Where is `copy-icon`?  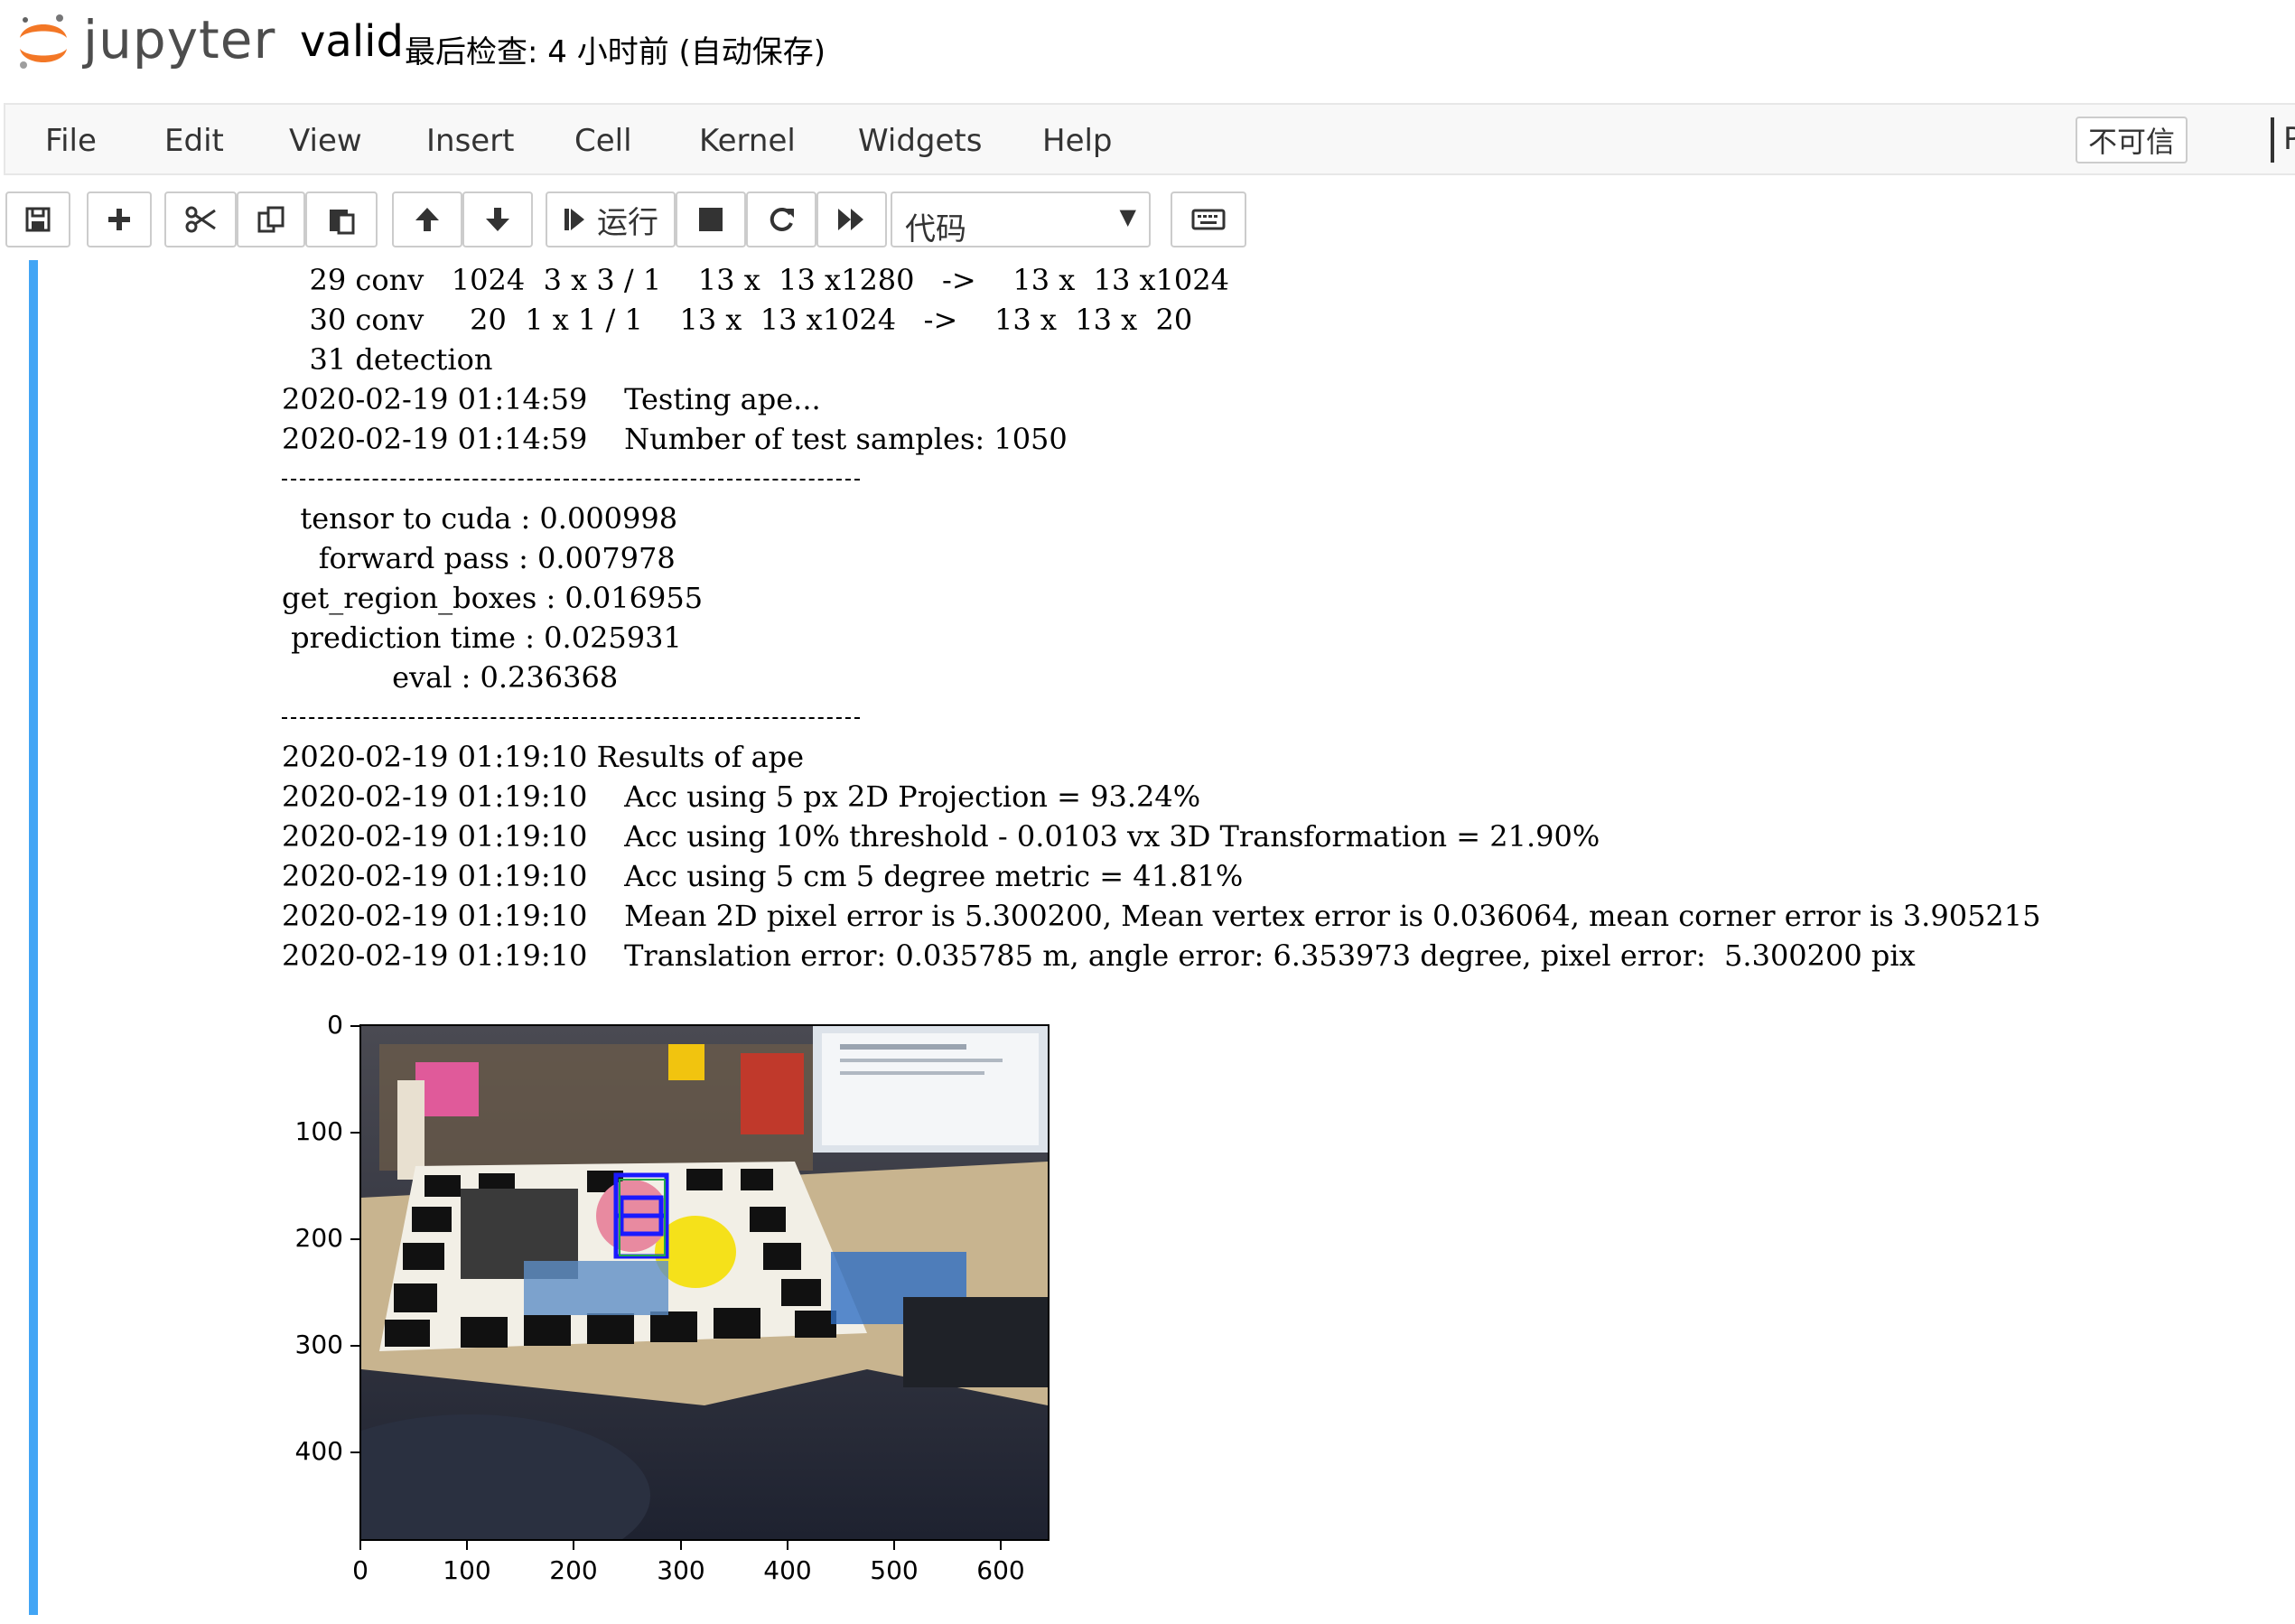
copy-icon is located at coordinates (271, 220).